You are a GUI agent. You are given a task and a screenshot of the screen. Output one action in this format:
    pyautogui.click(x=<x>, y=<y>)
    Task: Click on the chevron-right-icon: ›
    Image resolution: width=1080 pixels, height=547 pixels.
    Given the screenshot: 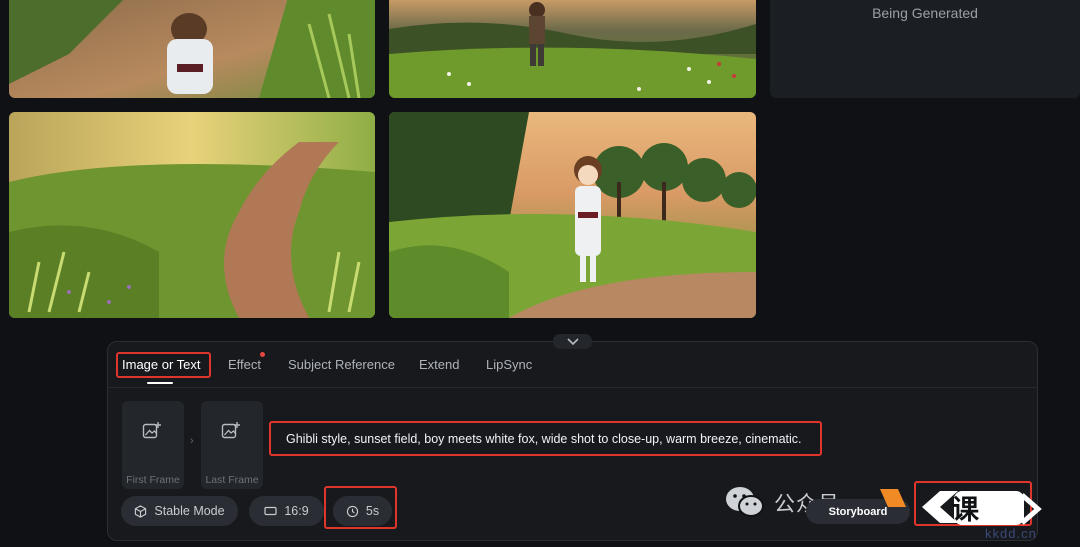 What is the action you would take?
    pyautogui.click(x=192, y=441)
    